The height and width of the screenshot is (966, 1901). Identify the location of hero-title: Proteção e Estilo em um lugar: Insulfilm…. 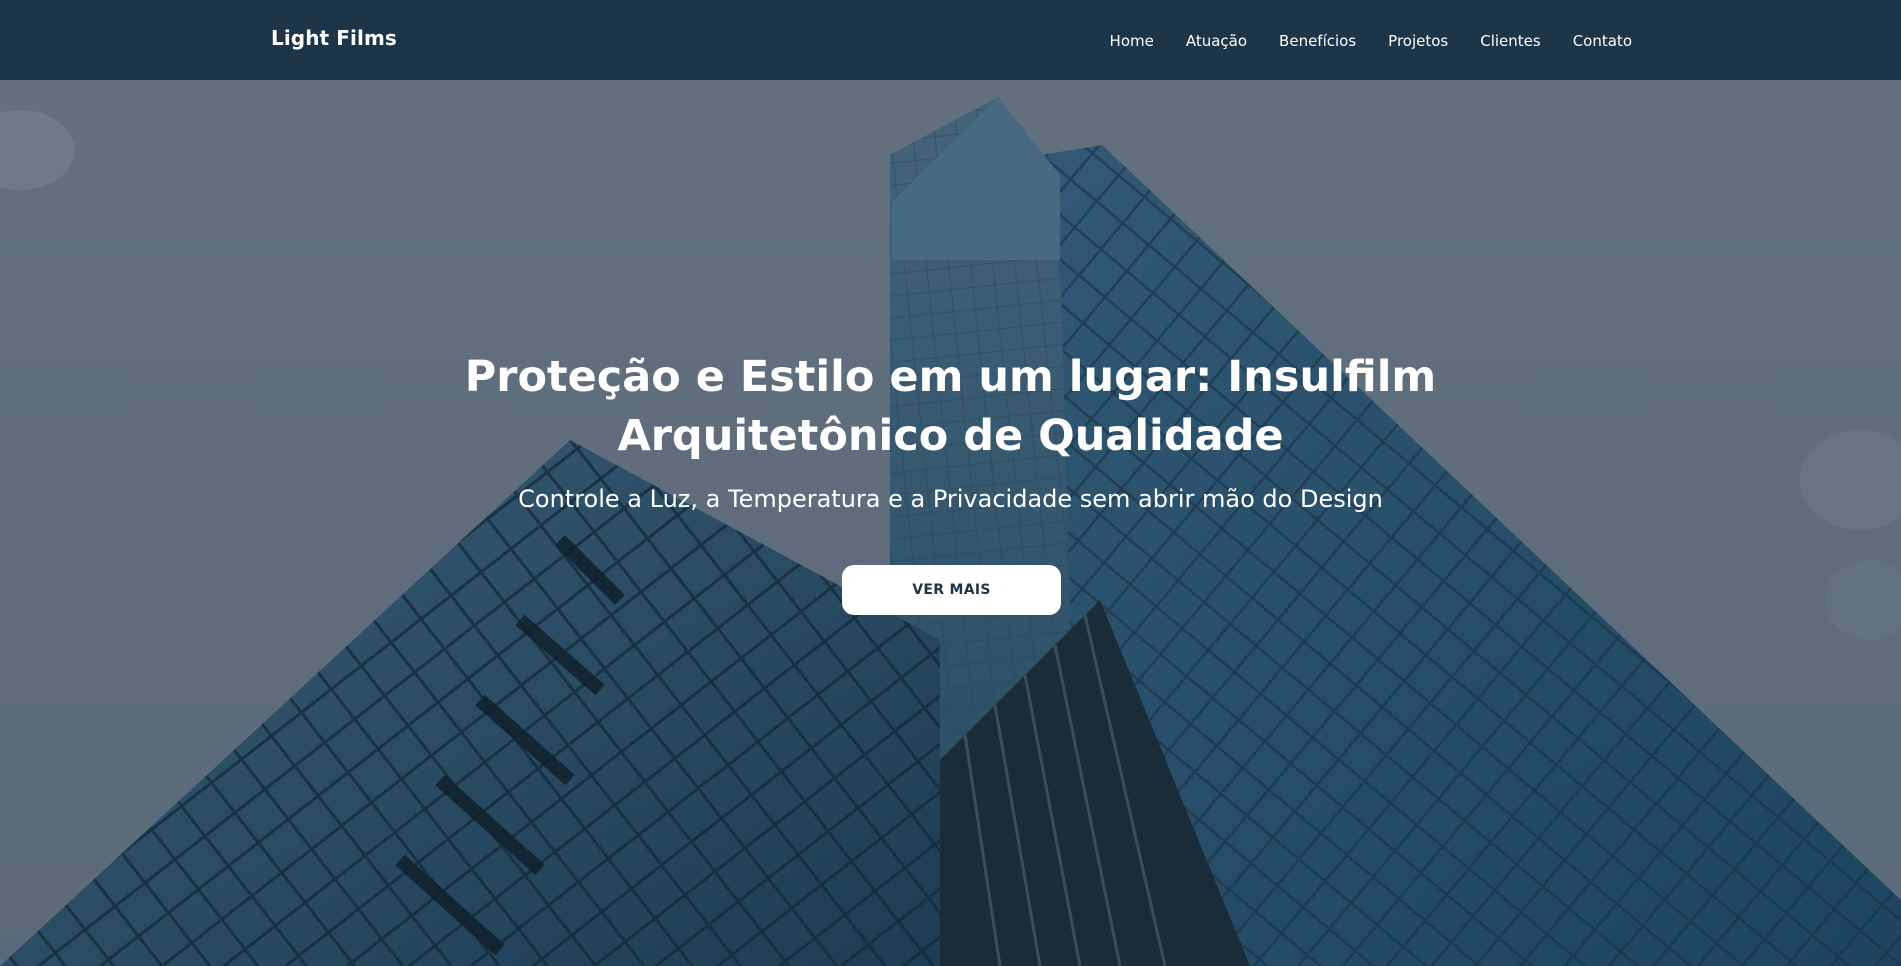
(950, 406).